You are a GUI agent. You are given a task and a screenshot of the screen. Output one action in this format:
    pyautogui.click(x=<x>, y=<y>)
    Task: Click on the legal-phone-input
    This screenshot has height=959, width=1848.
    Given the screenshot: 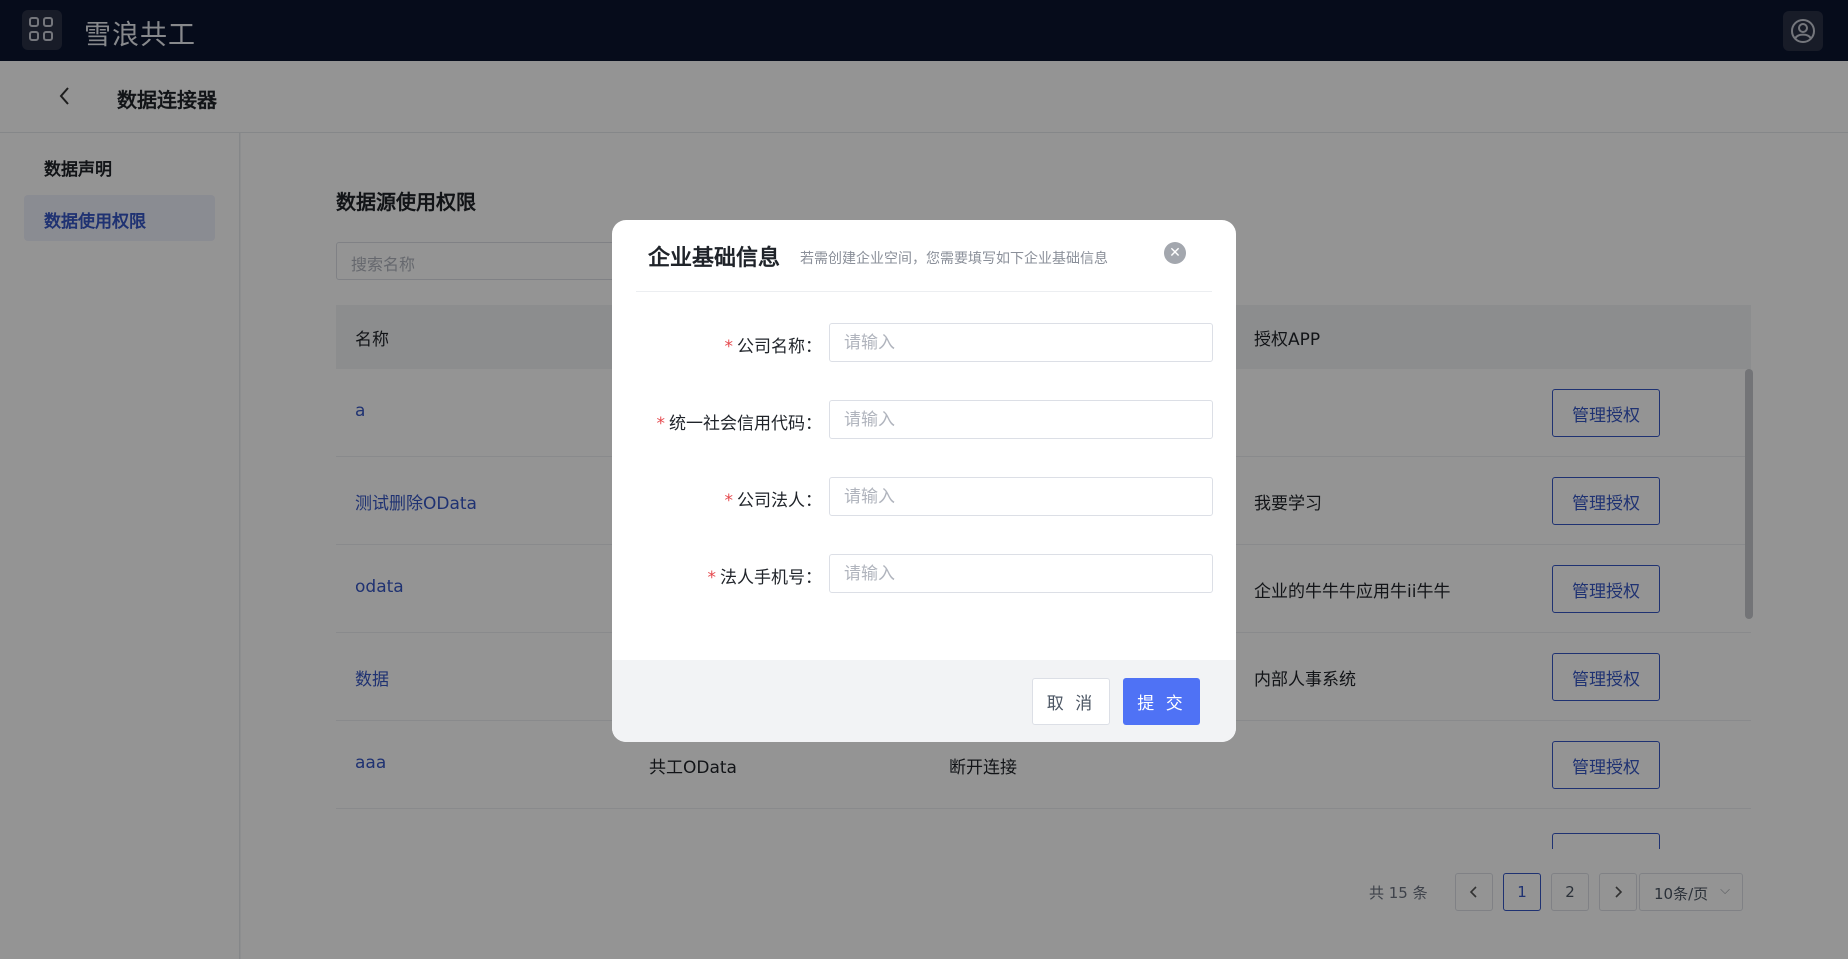 What is the action you would take?
    pyautogui.click(x=1021, y=573)
    